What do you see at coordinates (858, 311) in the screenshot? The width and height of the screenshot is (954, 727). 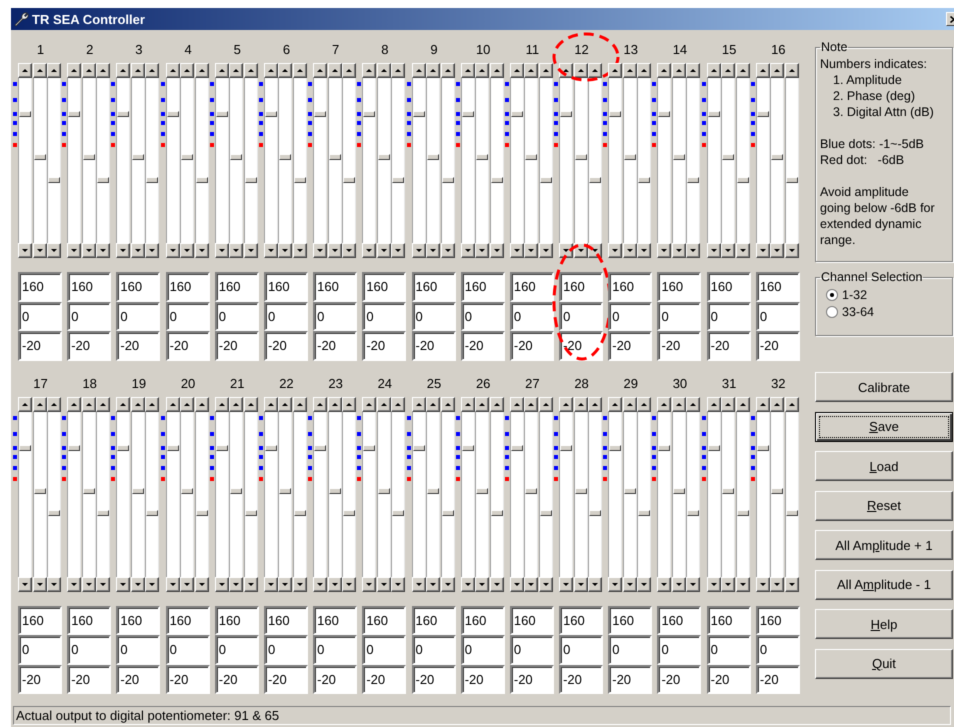 I see `radio-label: 33-64` at bounding box center [858, 311].